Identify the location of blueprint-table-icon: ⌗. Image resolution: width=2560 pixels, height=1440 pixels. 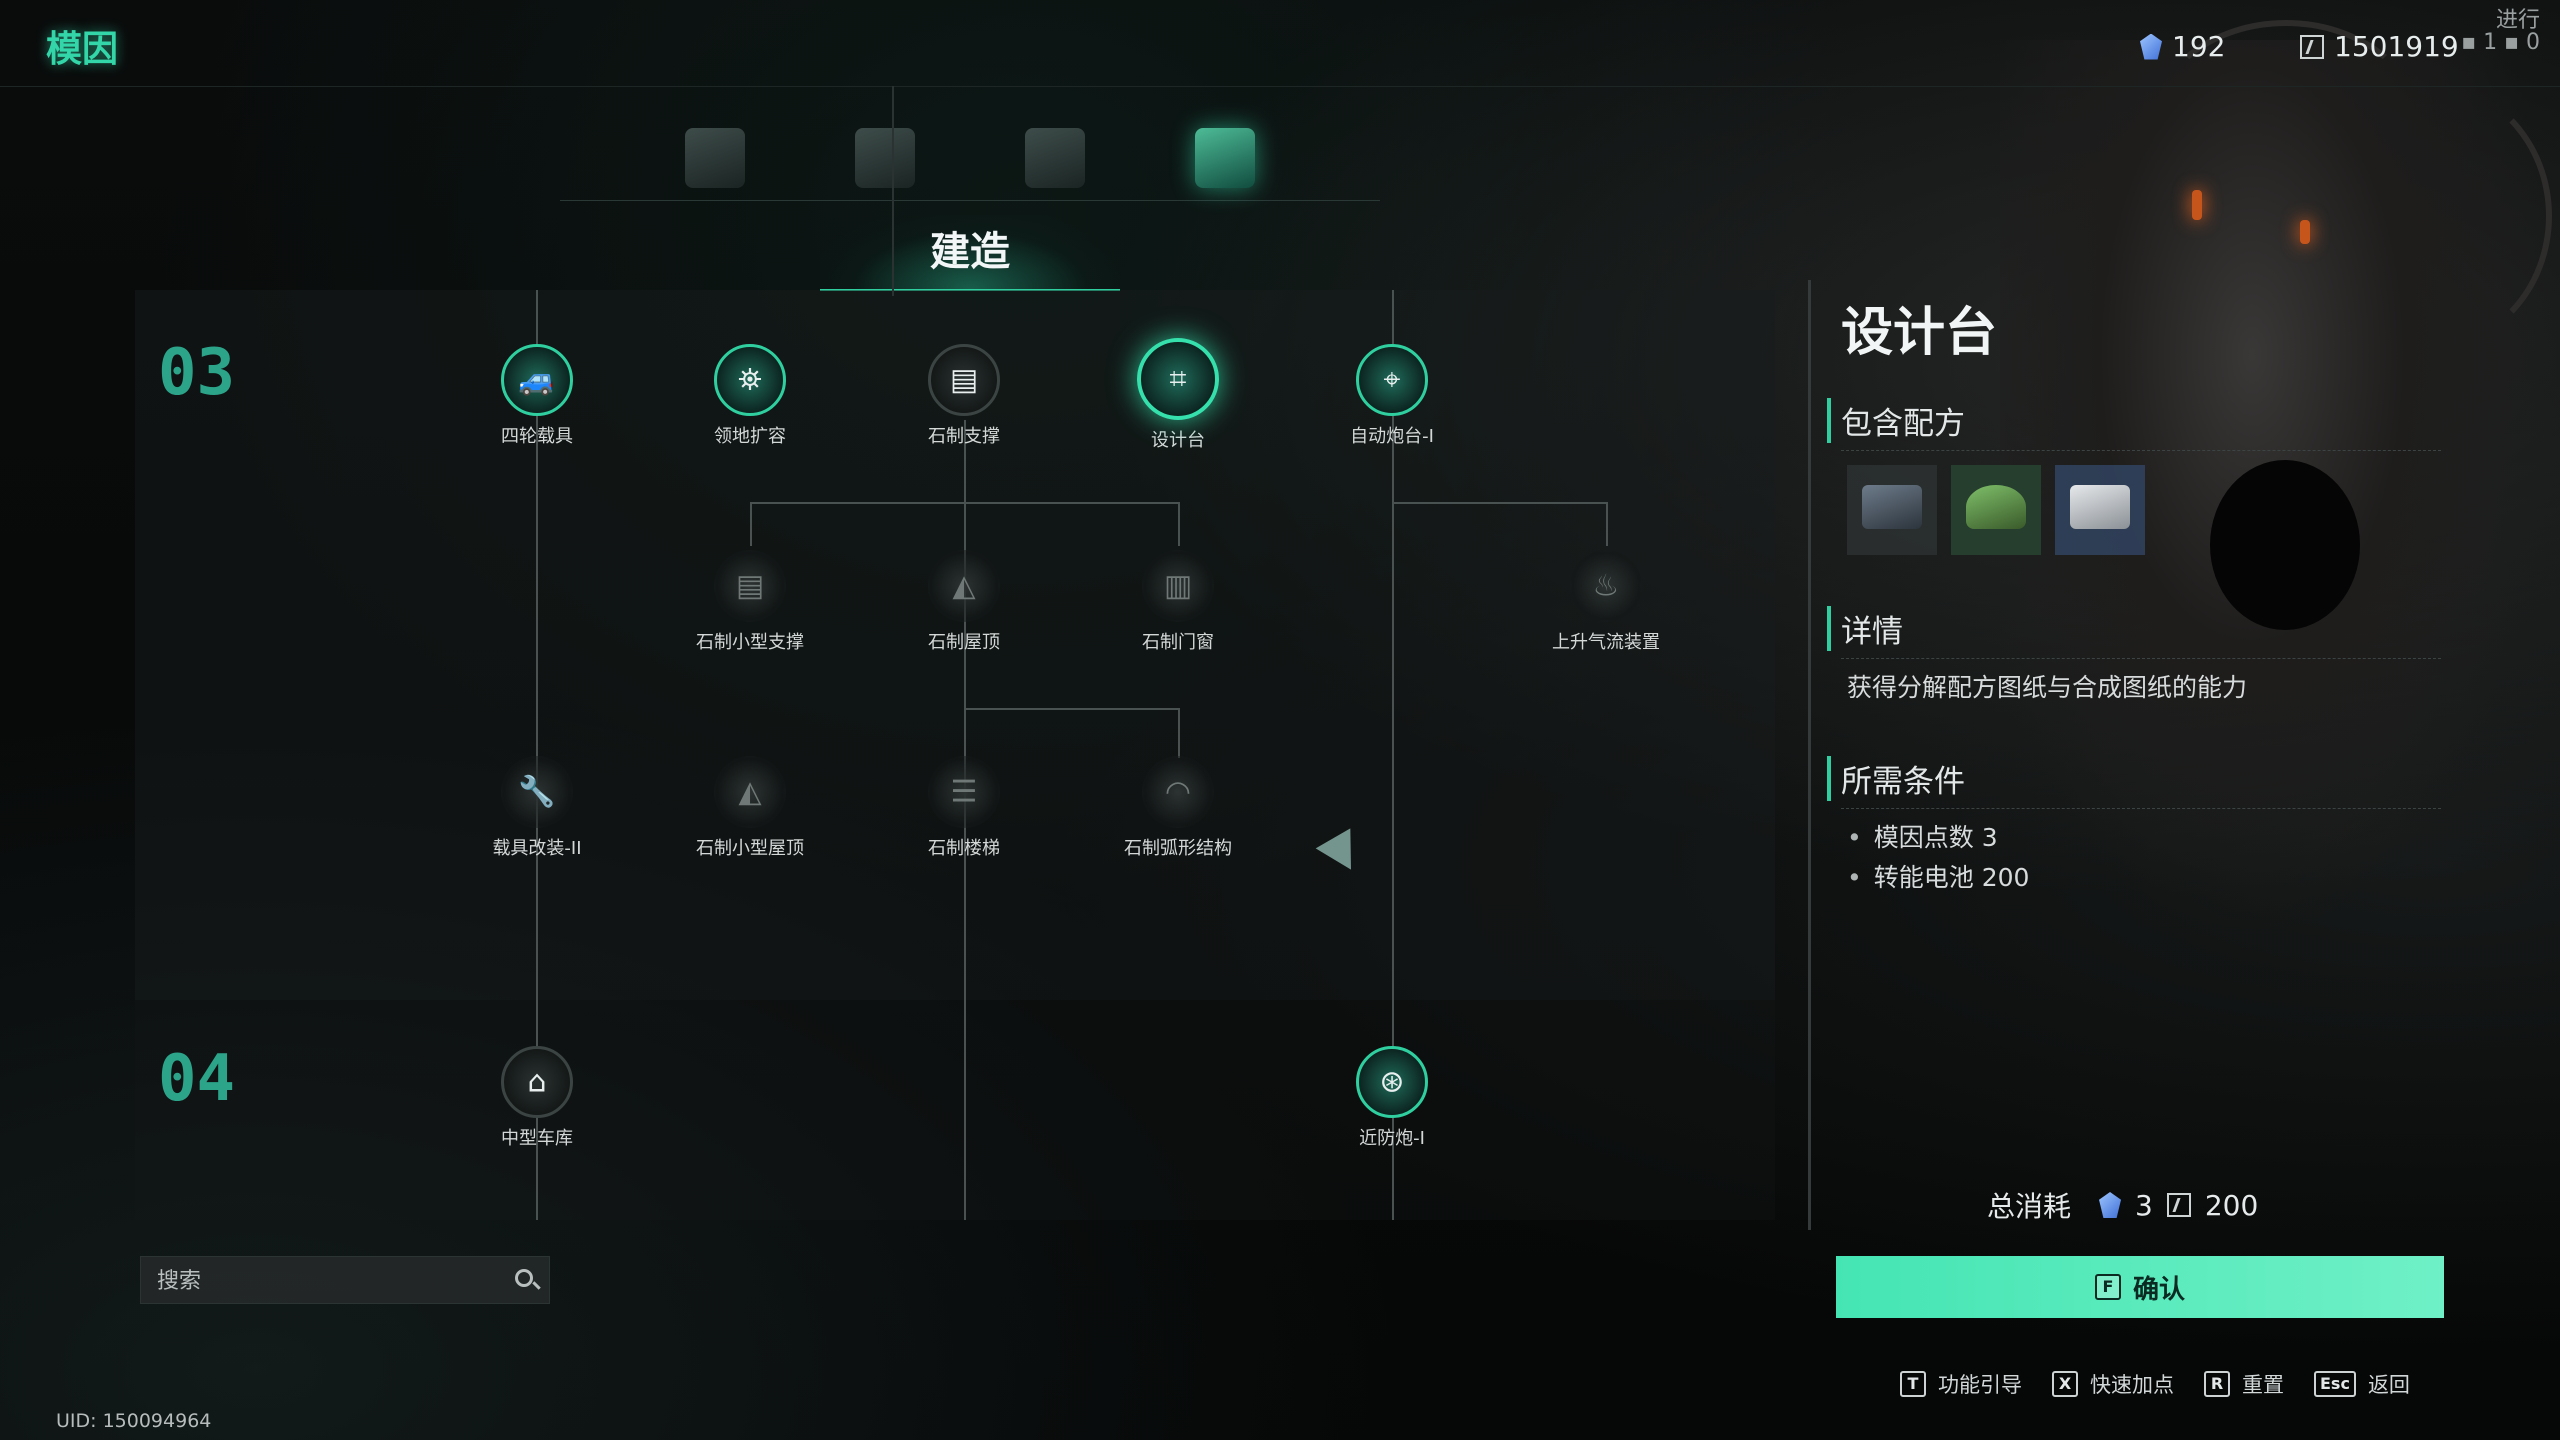
(1178, 379).